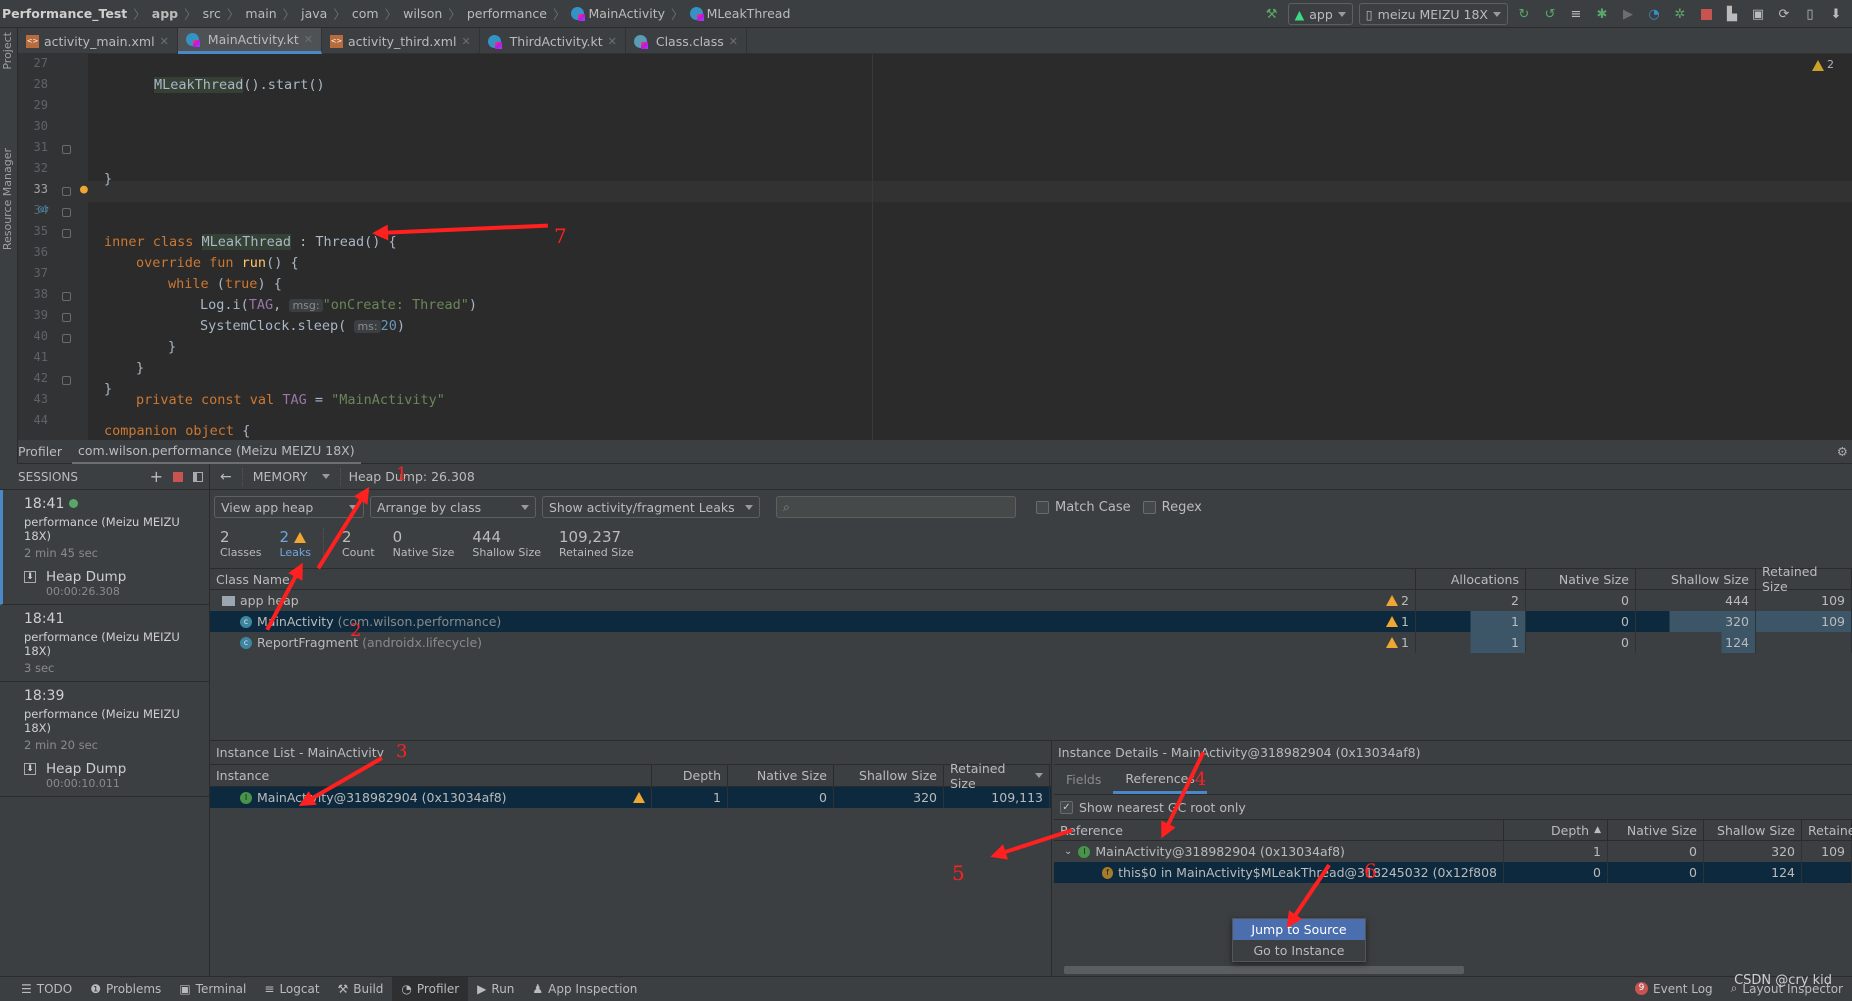 The width and height of the screenshot is (1852, 1001). What do you see at coordinates (7, 199) in the screenshot?
I see `tool-window-resource-manager: Resource Manager` at bounding box center [7, 199].